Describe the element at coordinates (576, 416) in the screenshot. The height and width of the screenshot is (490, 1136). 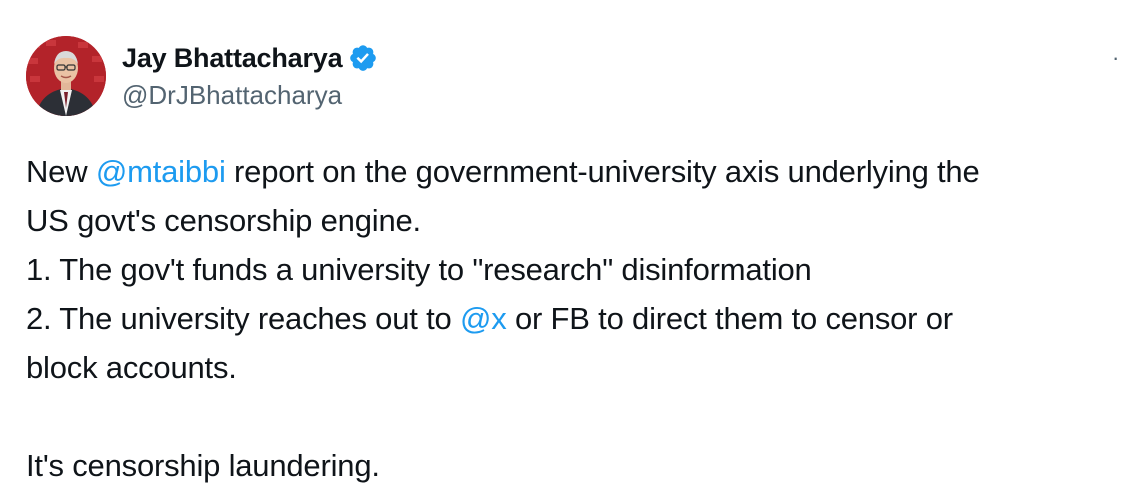
I see `tweet-line` at that location.